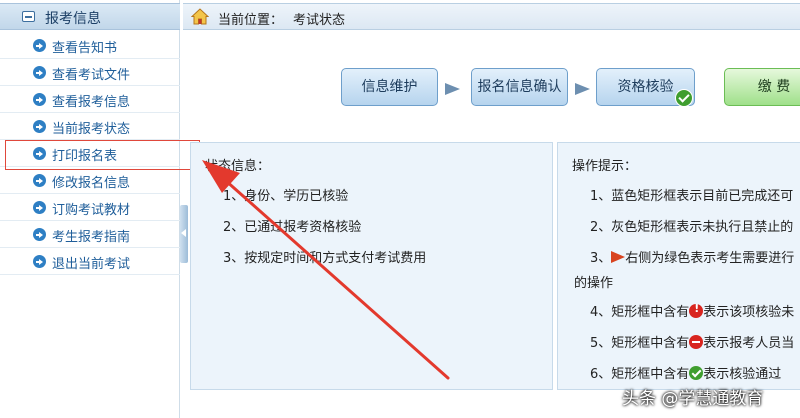 The height and width of the screenshot is (418, 800). What do you see at coordinates (710, 258) in the screenshot?
I see `tip-line-suffix: 右侧为绿色表示考生需要进行` at bounding box center [710, 258].